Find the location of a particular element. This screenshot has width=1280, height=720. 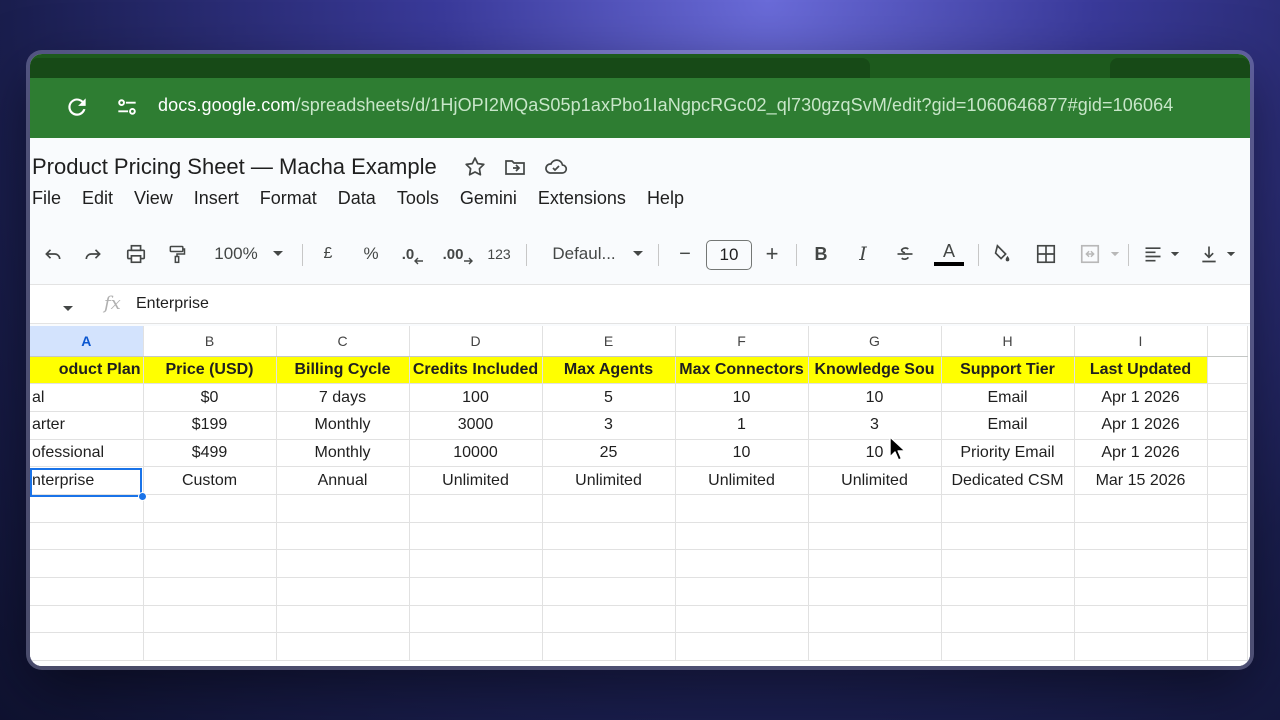

increase-decimal-button: .00 is located at coordinates (458, 254).